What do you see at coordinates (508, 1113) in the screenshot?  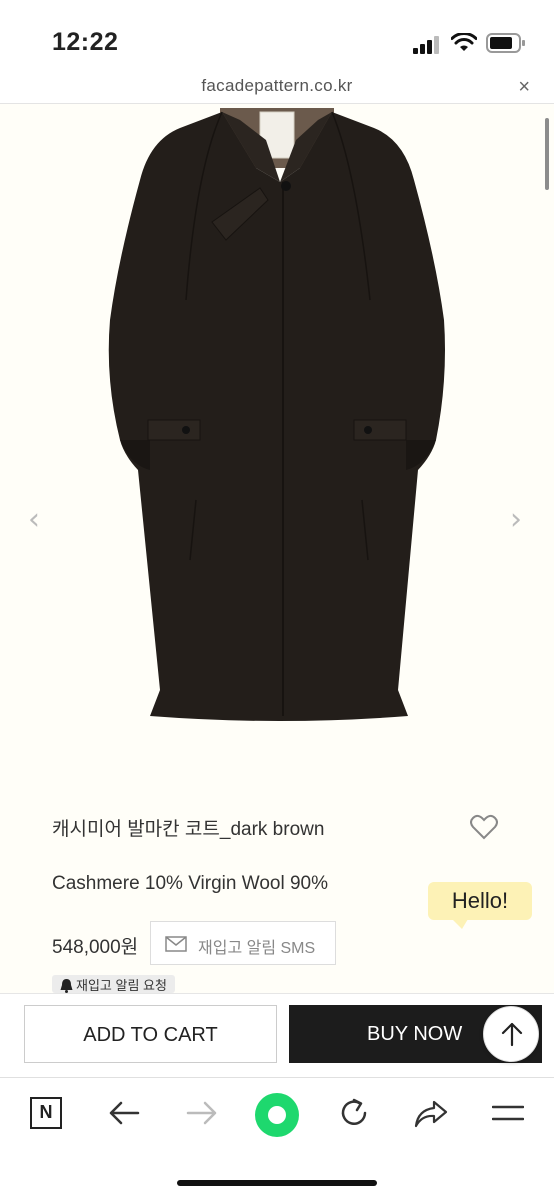 I see `menu-icon` at bounding box center [508, 1113].